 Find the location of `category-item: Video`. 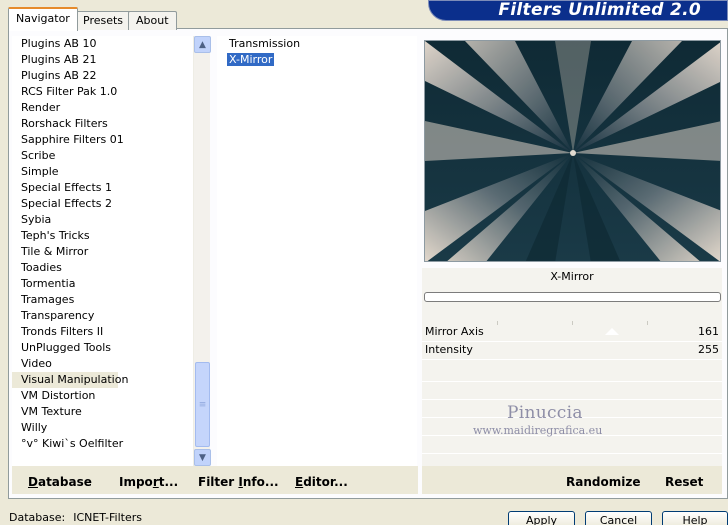

category-item: Video is located at coordinates (103, 364).